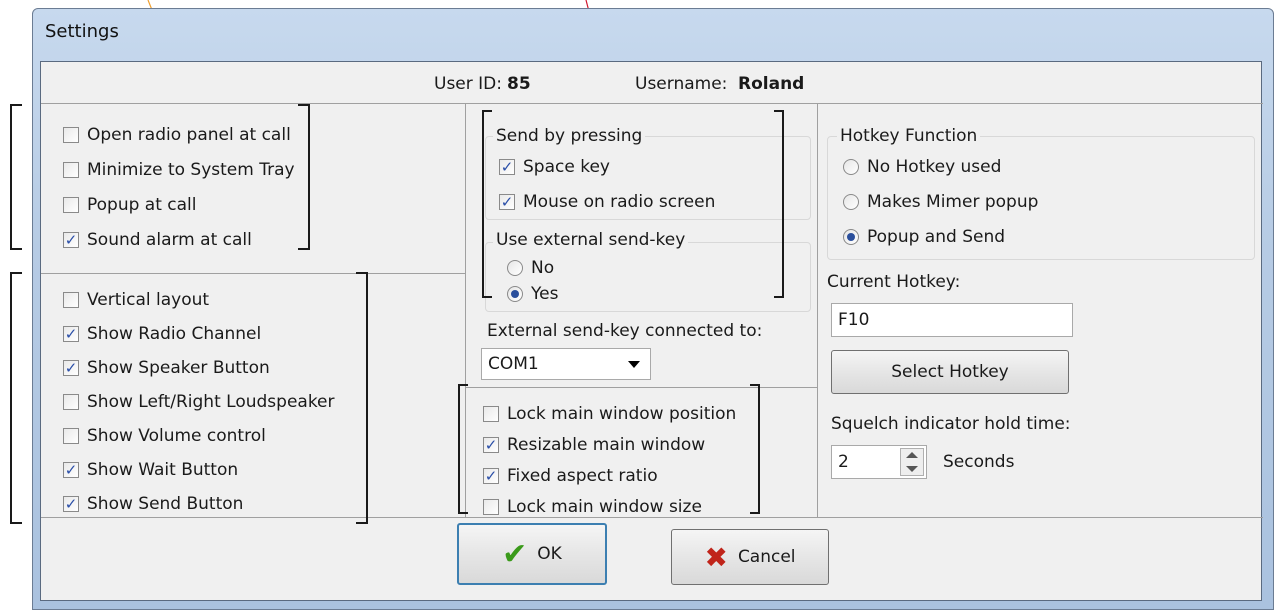  I want to click on checkbox-label: Space key, so click(566, 167).